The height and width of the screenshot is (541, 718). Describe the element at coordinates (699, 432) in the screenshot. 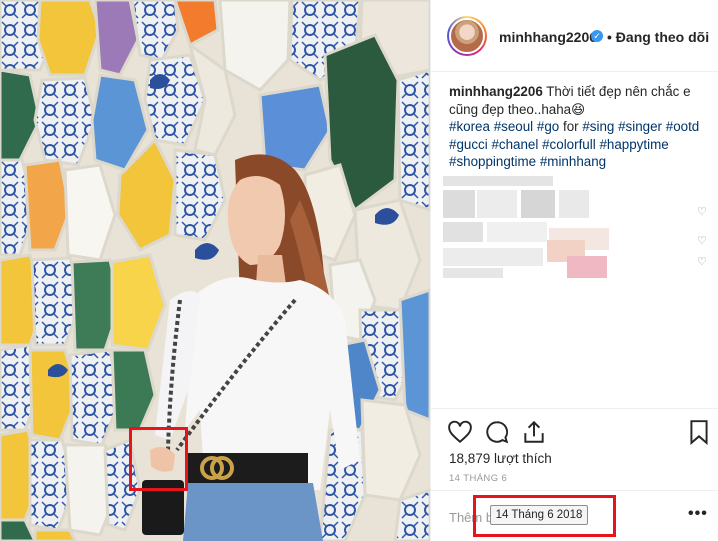

I see `bookmark-icon` at that location.